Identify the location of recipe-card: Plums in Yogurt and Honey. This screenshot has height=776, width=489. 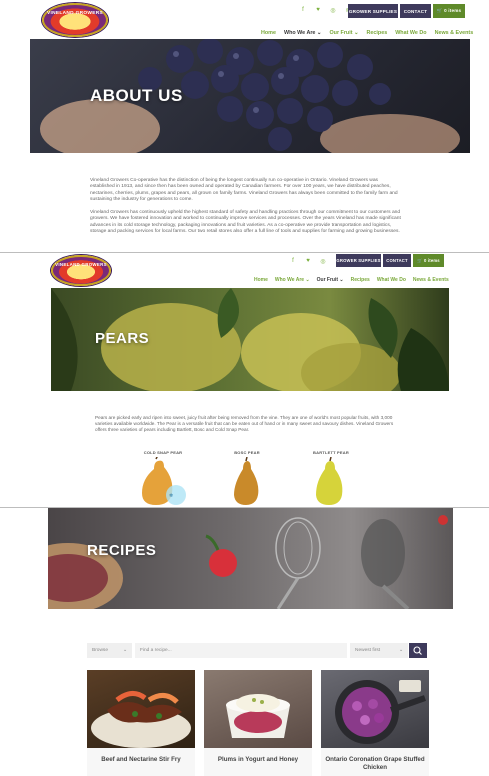
(258, 723).